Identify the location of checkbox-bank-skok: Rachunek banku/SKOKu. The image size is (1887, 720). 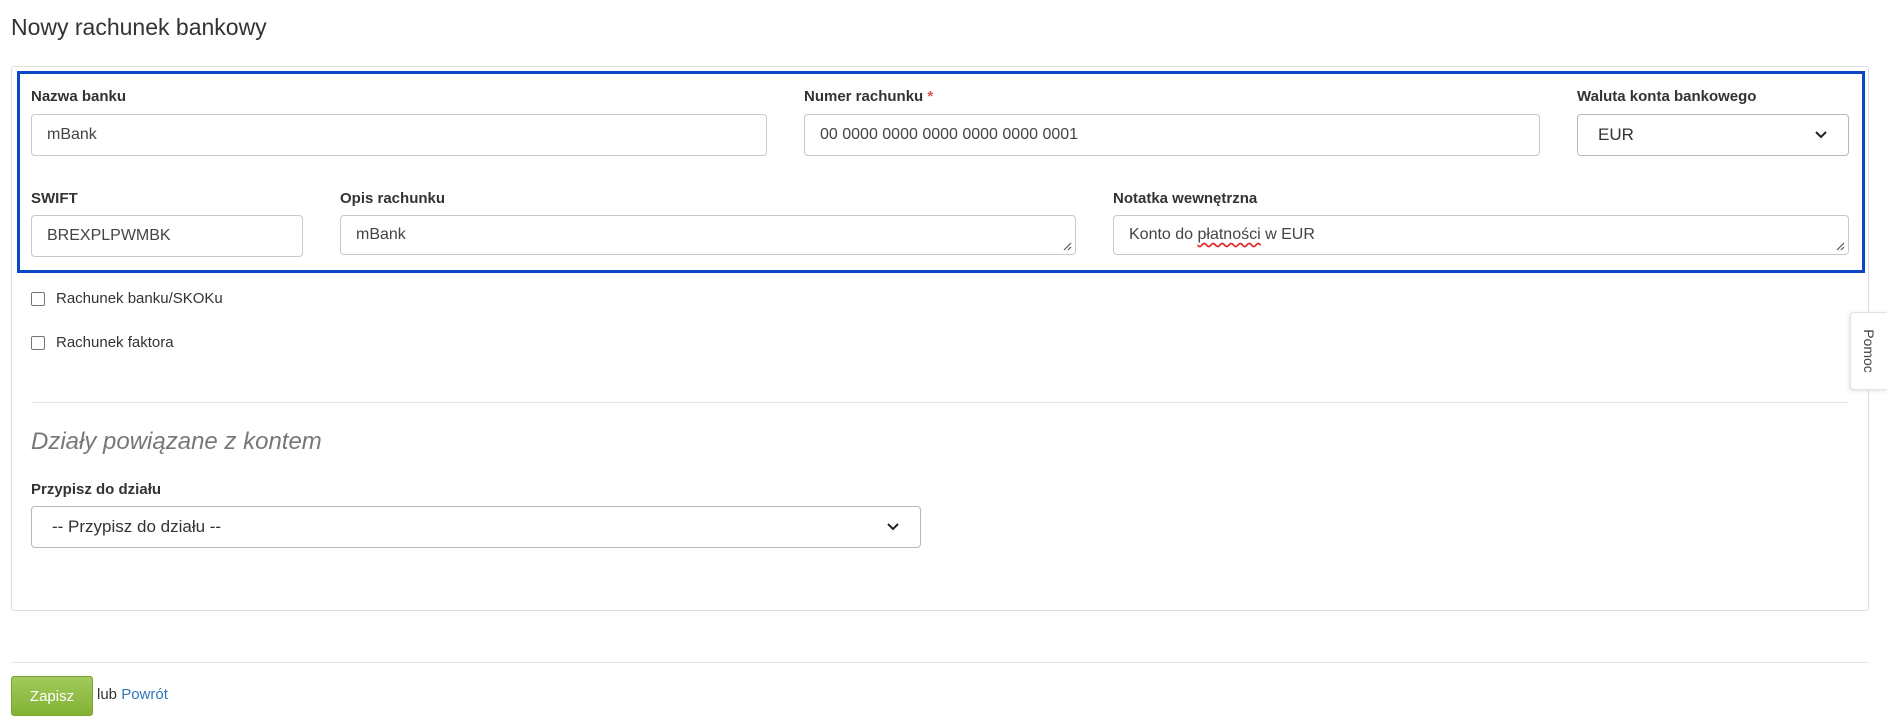
(127, 298).